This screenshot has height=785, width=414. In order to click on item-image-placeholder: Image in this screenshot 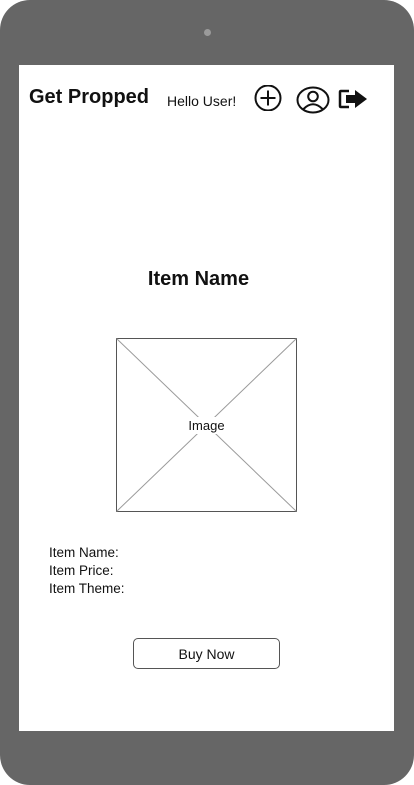, I will do `click(206, 425)`.